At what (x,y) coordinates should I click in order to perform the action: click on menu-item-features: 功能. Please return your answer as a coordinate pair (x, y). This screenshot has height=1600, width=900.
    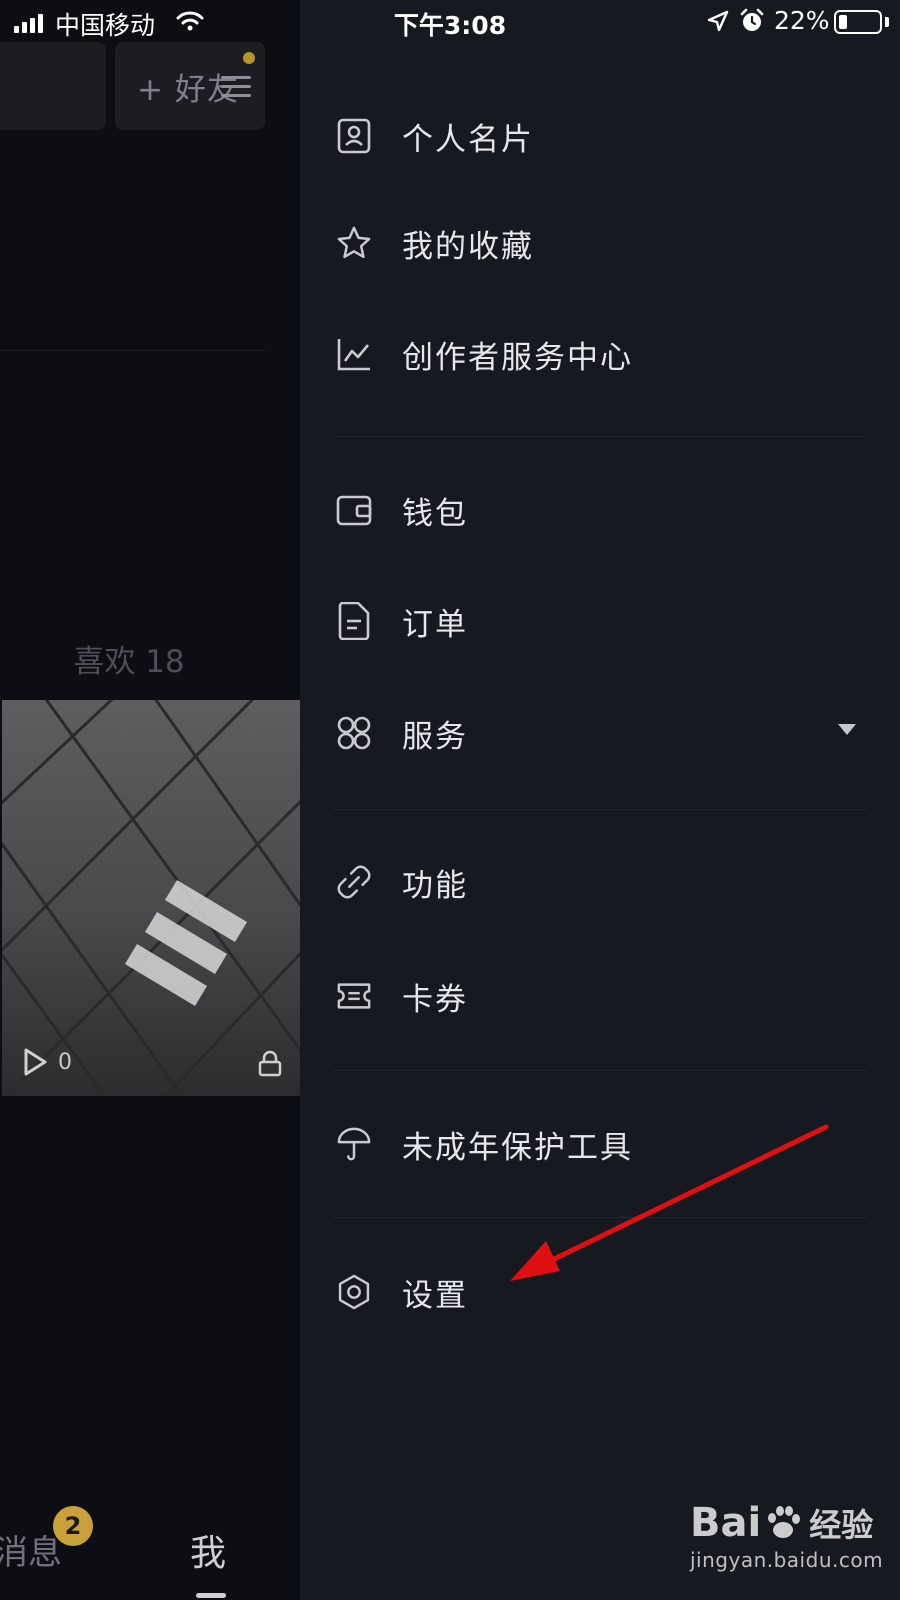
    Looking at the image, I should click on (601, 882).